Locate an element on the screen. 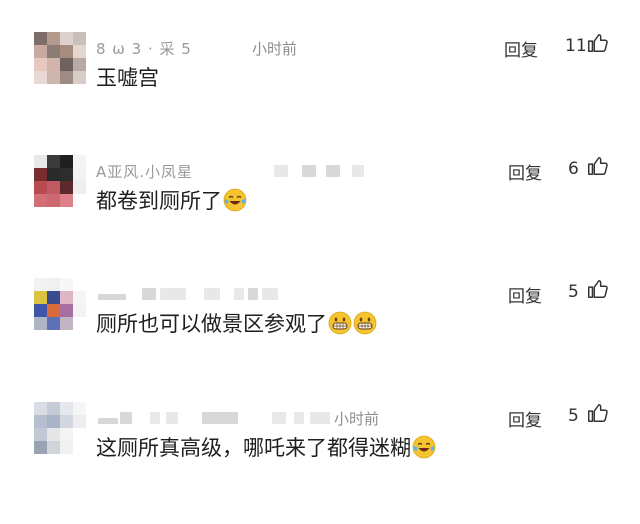 This screenshot has height=524, width=640. comment-text-content: 这厕所真高级，哪吒来了都得迷糊 is located at coordinates (253, 448).